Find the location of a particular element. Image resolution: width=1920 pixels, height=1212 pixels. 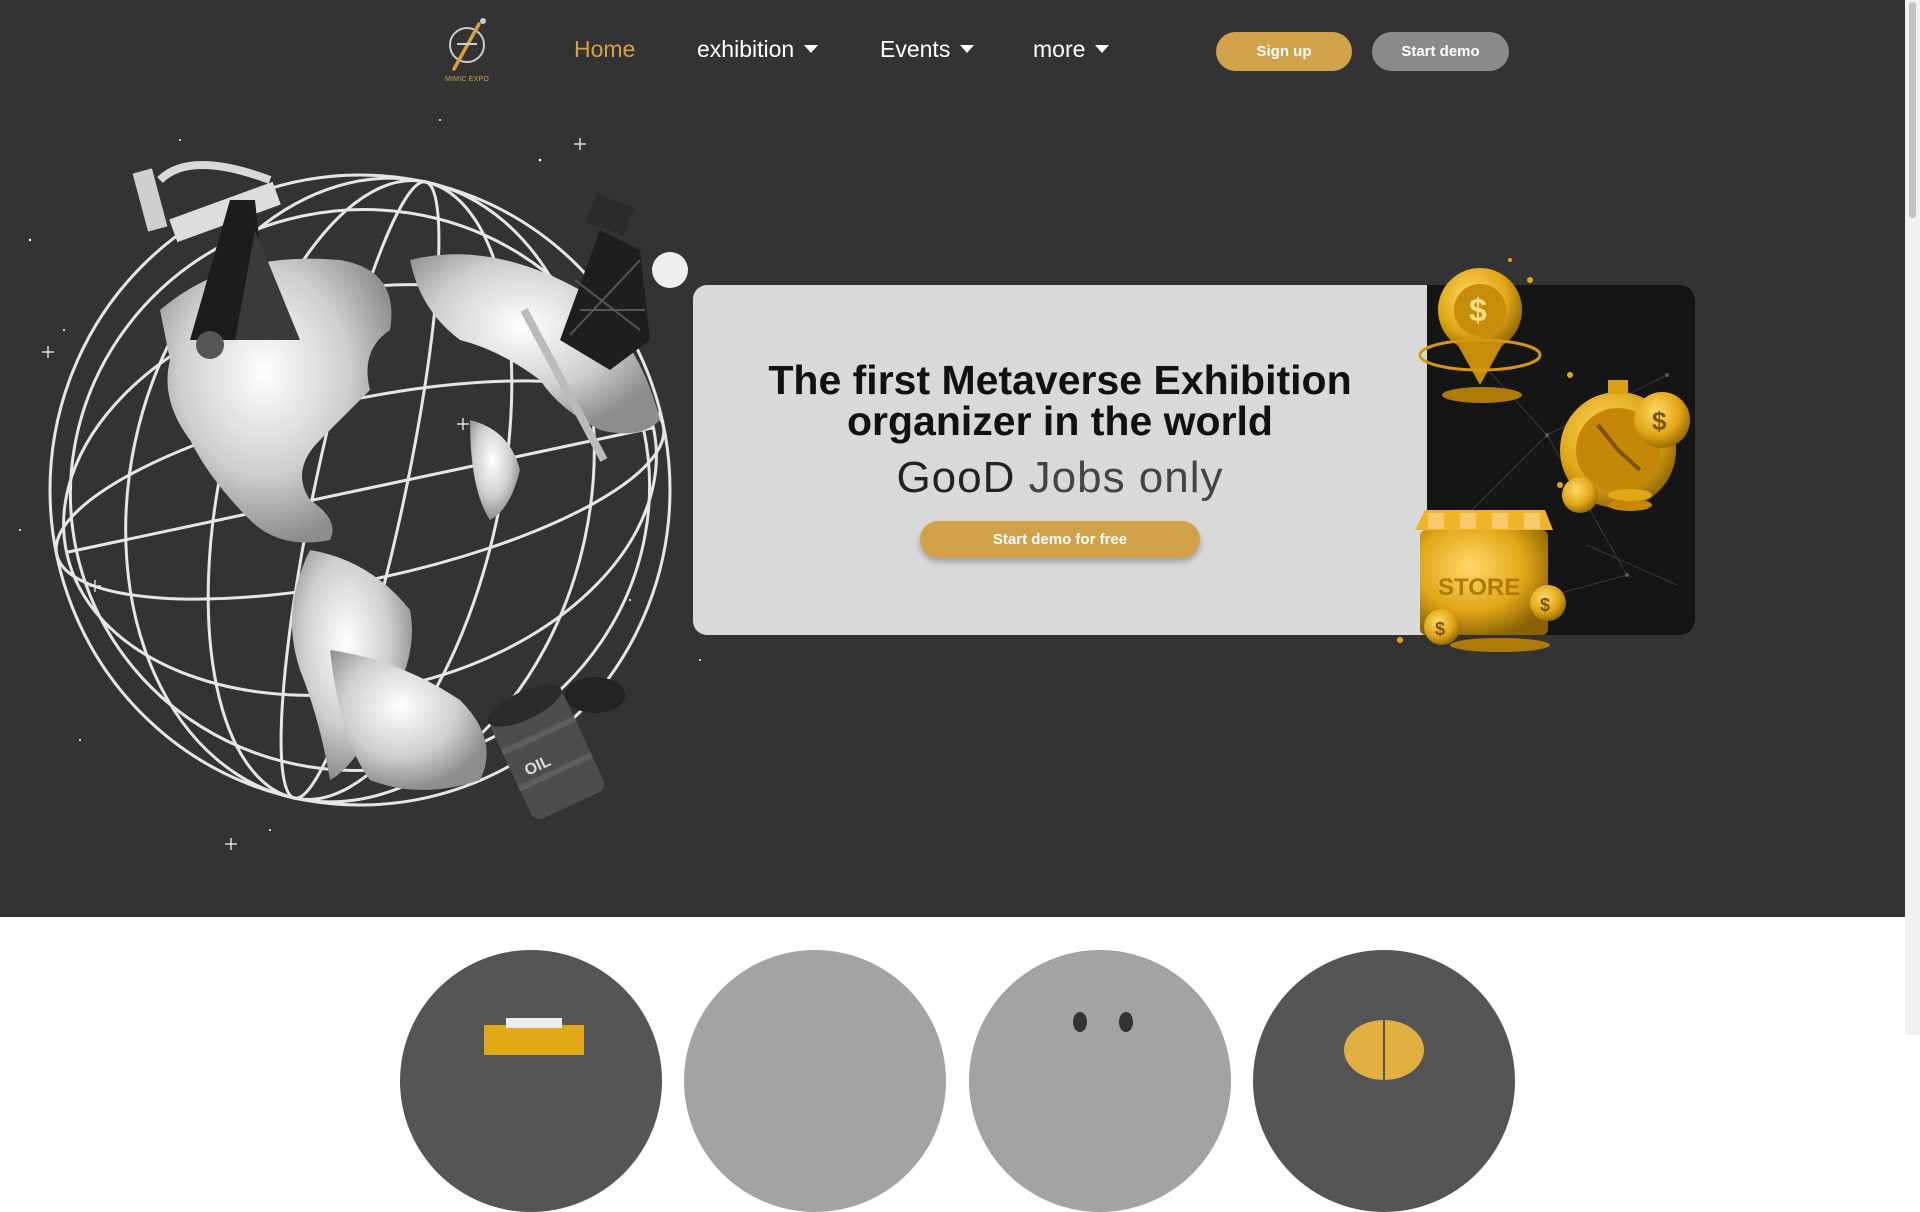

nav-more-label: more is located at coordinates (1059, 49).